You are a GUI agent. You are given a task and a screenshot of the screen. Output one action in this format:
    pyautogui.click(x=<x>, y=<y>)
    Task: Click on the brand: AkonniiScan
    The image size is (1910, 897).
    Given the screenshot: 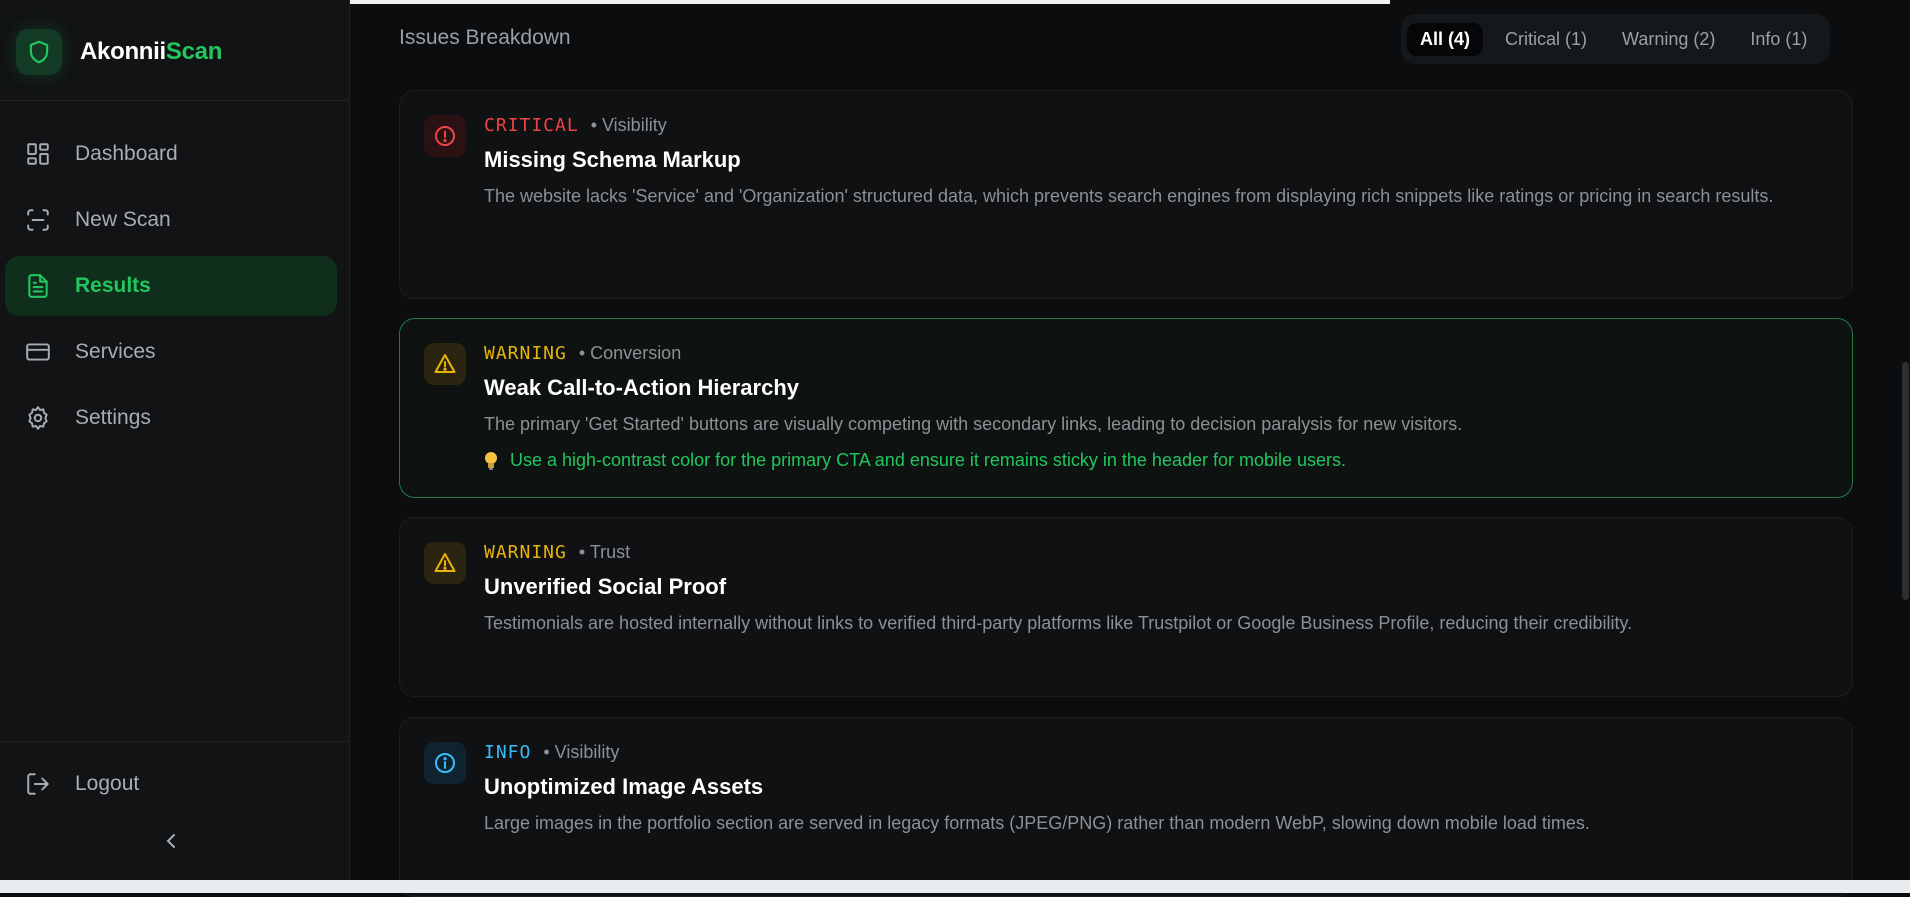 What is the action you would take?
    pyautogui.click(x=119, y=52)
    